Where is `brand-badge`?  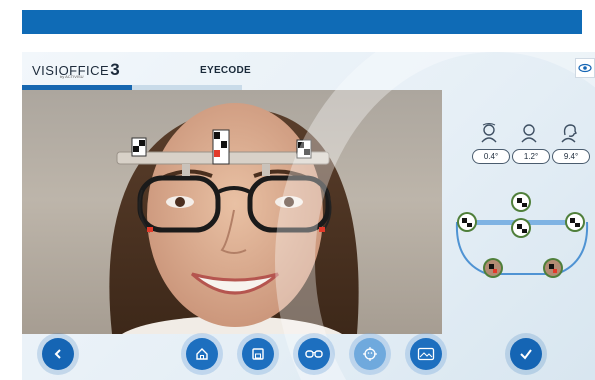
brand-badge is located at coordinates (585, 68).